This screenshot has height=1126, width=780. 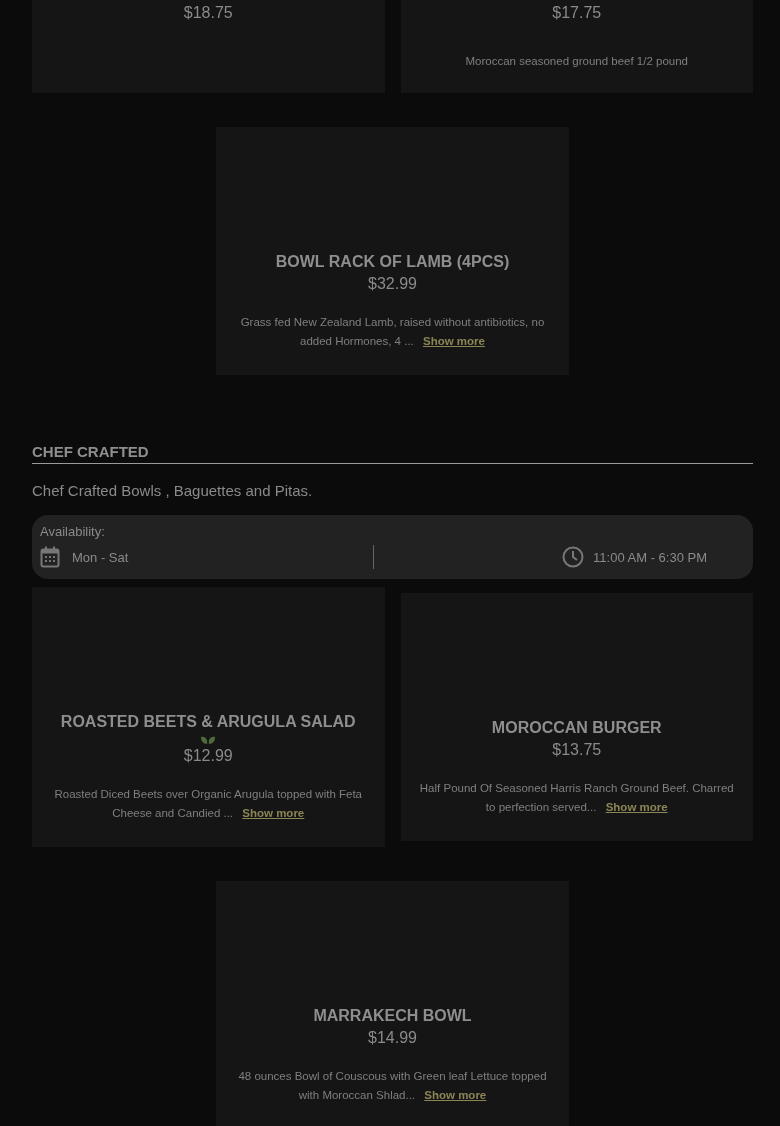 I want to click on item-description: Grass fed New Zealand Lamb, raised without antibiotics, no added Hormones, 4 ... Show more, so click(x=392, y=332).